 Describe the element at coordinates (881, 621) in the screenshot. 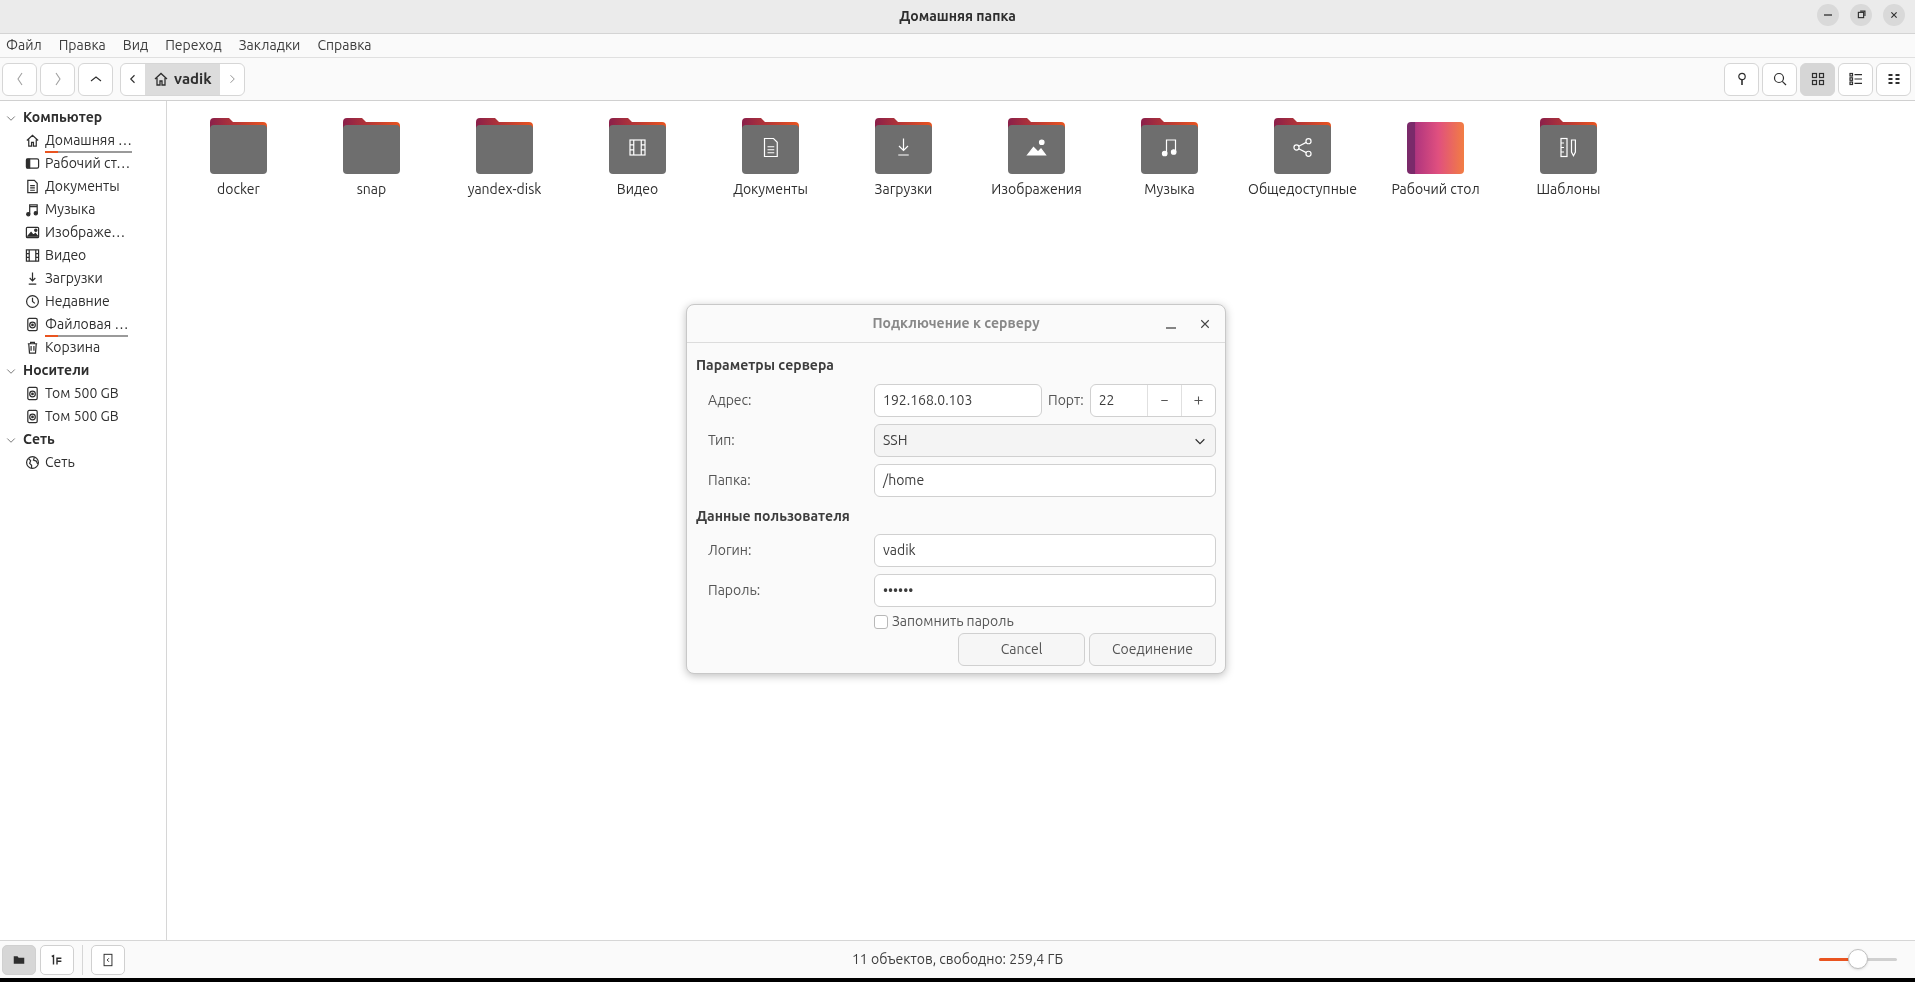

I see `checkbox` at that location.